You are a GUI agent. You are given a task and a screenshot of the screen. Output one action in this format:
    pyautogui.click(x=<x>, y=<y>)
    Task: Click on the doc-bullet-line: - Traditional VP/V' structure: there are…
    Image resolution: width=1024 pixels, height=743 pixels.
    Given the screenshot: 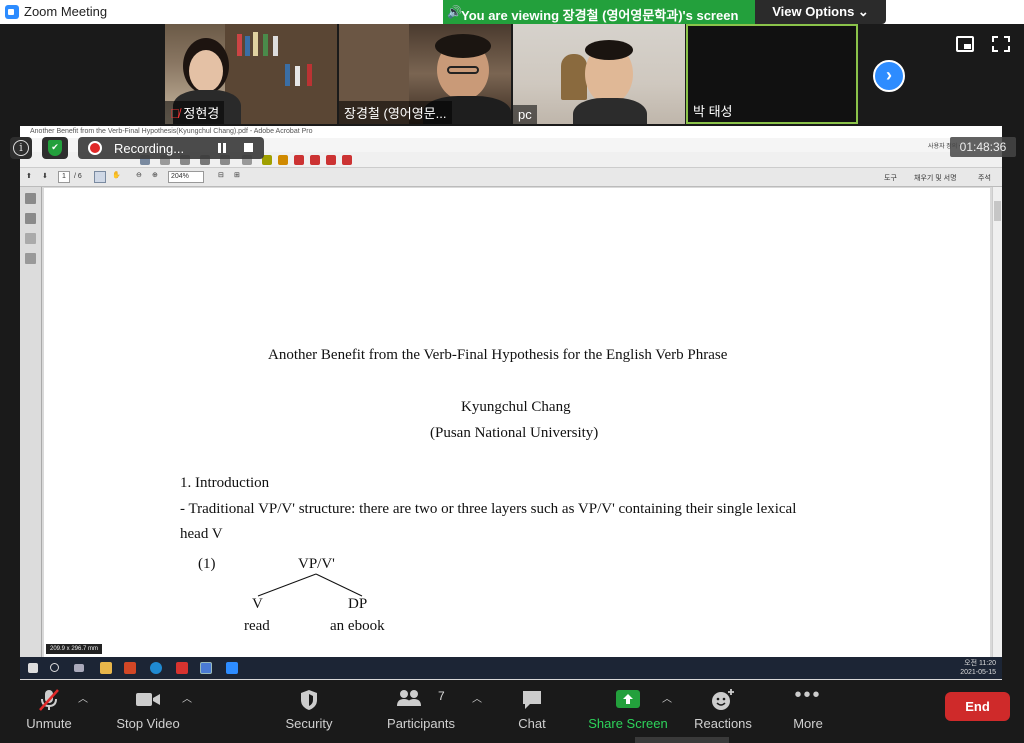 What is the action you would take?
    pyautogui.click(x=488, y=509)
    